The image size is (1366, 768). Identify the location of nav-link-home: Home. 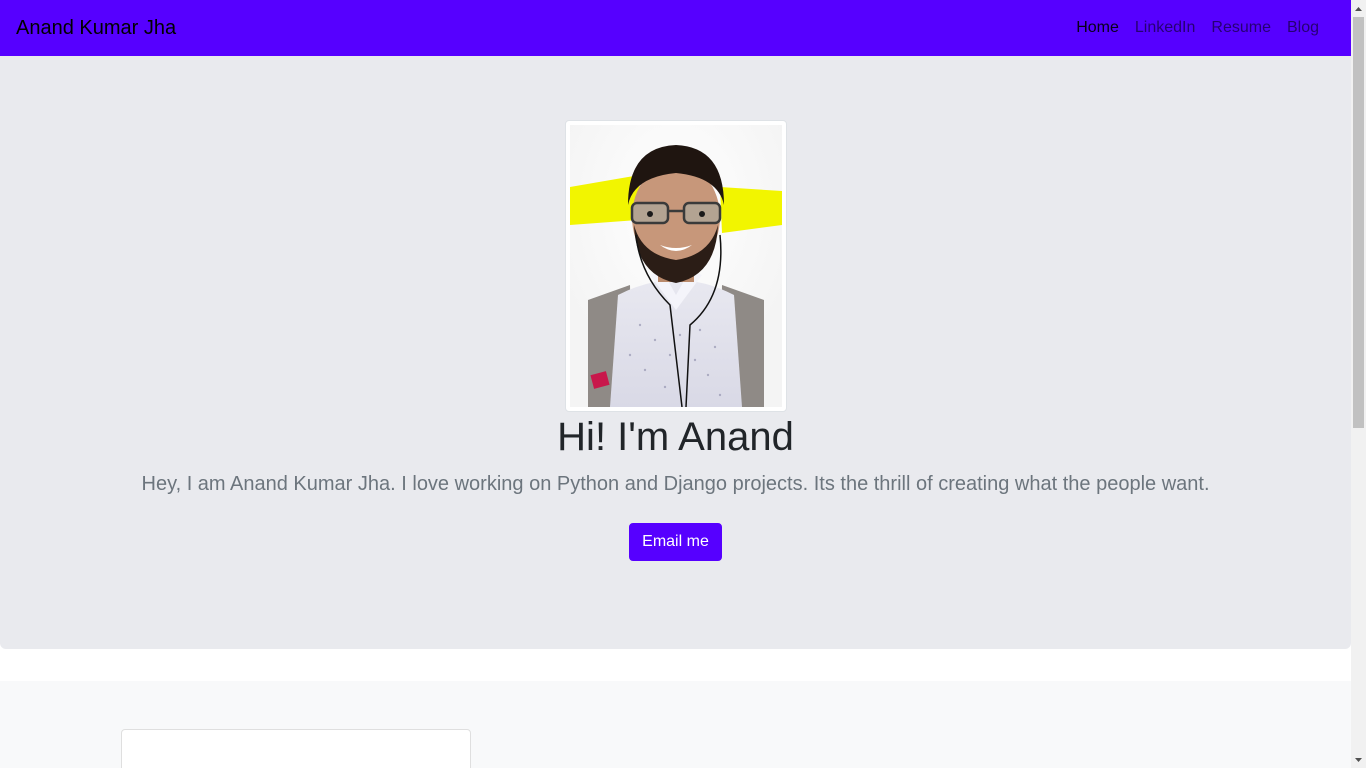
(1097, 28).